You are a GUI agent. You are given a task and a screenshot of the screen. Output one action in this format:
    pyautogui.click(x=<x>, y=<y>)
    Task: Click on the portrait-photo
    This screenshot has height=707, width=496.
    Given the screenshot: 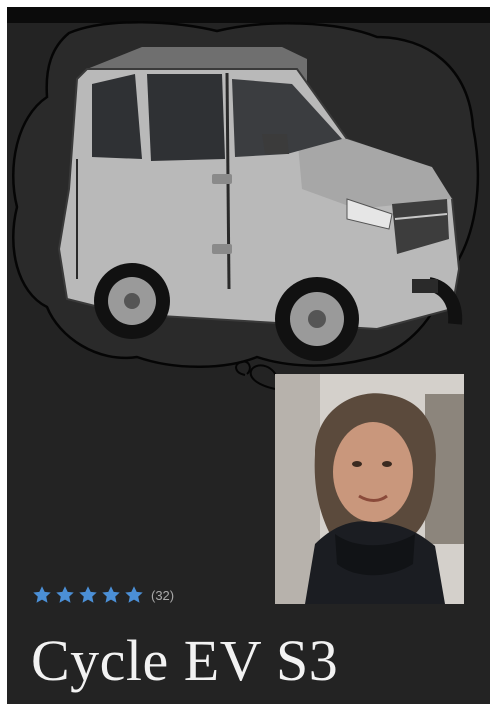 What is the action you would take?
    pyautogui.click(x=369, y=489)
    